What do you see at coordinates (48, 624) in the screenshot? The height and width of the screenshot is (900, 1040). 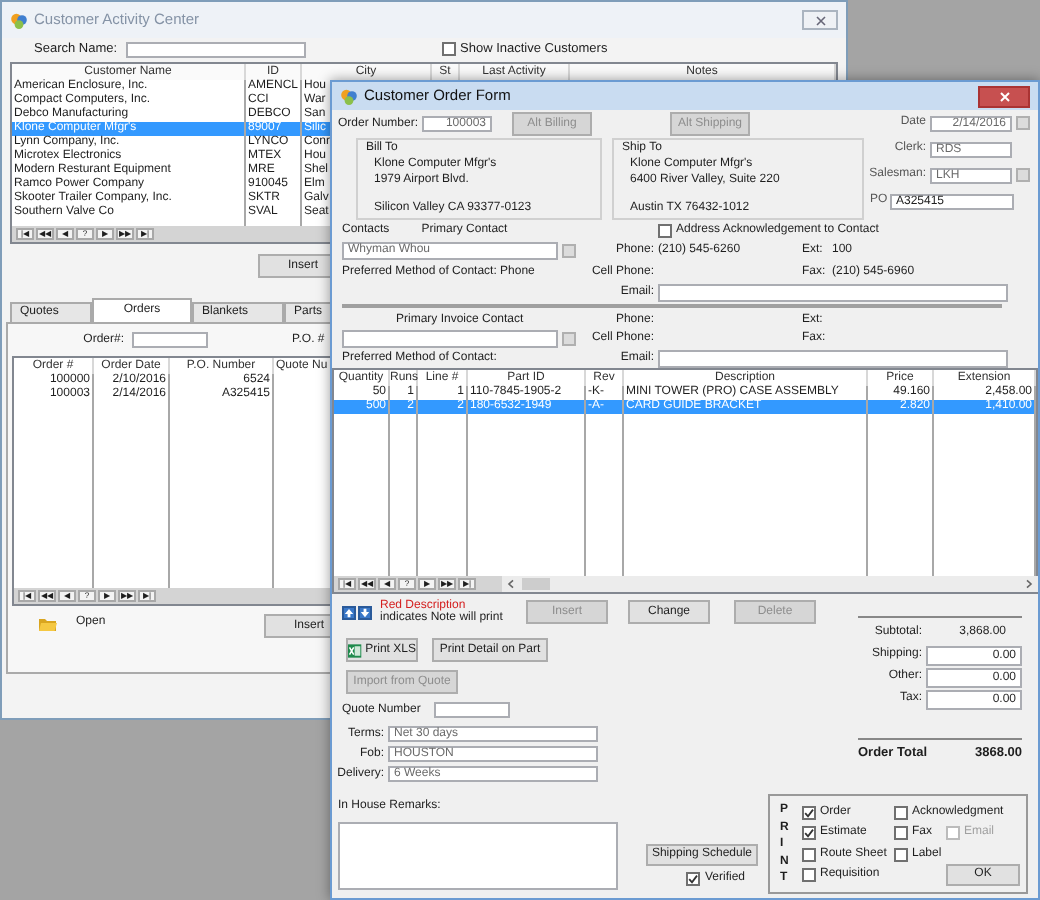 I see `folder-icon` at bounding box center [48, 624].